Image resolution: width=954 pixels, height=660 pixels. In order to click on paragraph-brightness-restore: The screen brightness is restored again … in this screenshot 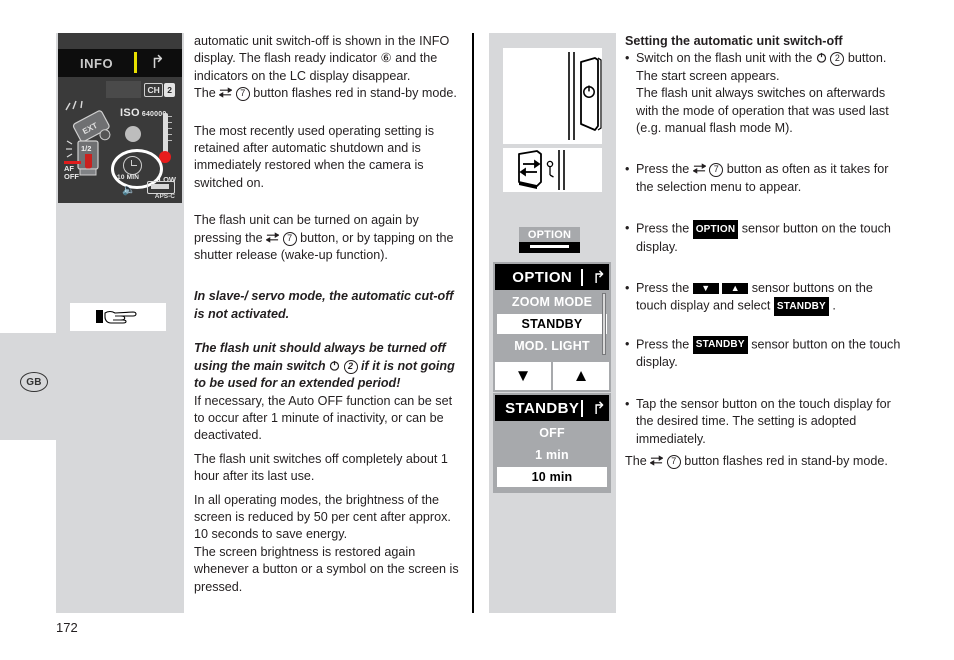, I will do `click(326, 569)`.